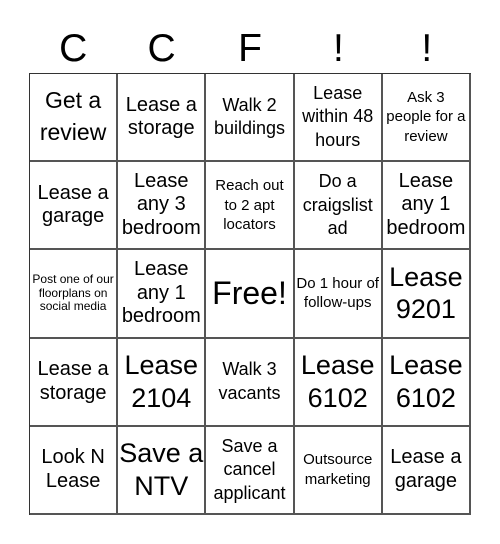  What do you see at coordinates (427, 48) in the screenshot?
I see `header-letter-5: !` at bounding box center [427, 48].